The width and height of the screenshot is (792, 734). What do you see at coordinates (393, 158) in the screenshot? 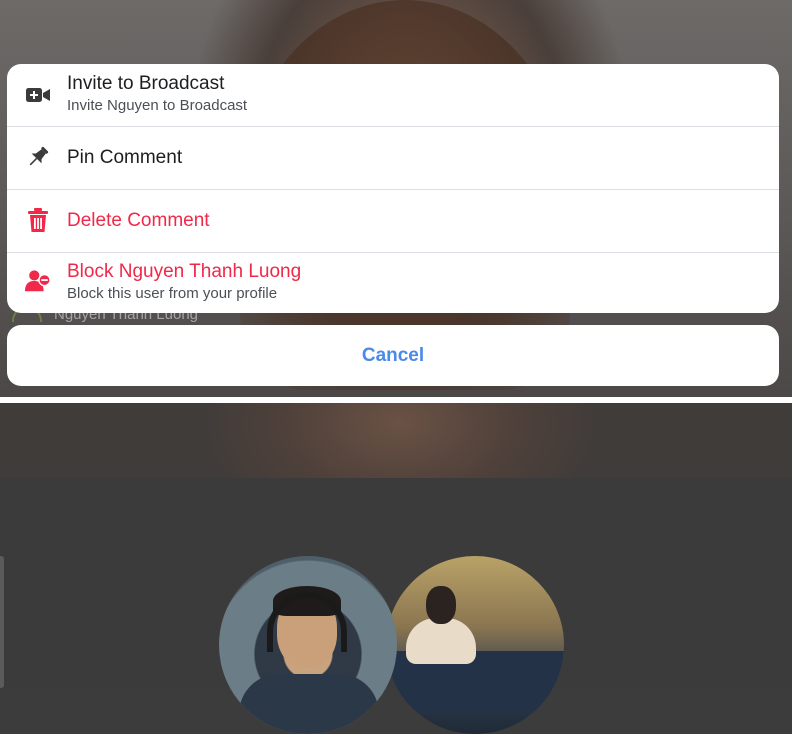
I see `pin-comment-option: Pin Comment` at bounding box center [393, 158].